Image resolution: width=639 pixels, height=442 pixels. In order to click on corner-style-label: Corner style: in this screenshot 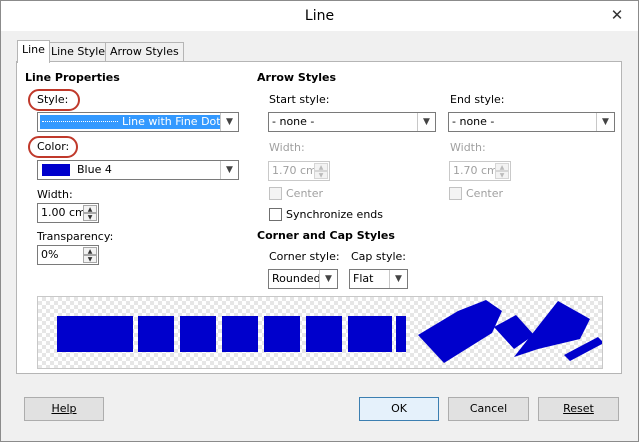, I will do `click(304, 256)`.